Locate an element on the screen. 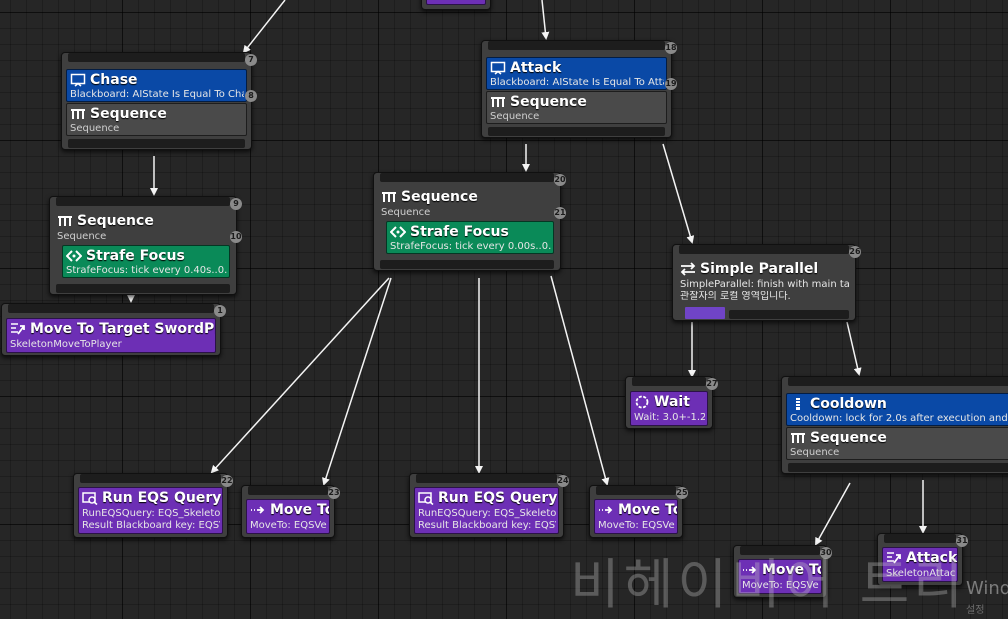  composite-description: SimpleParallel: finish with main task is located at coordinates (764, 284).